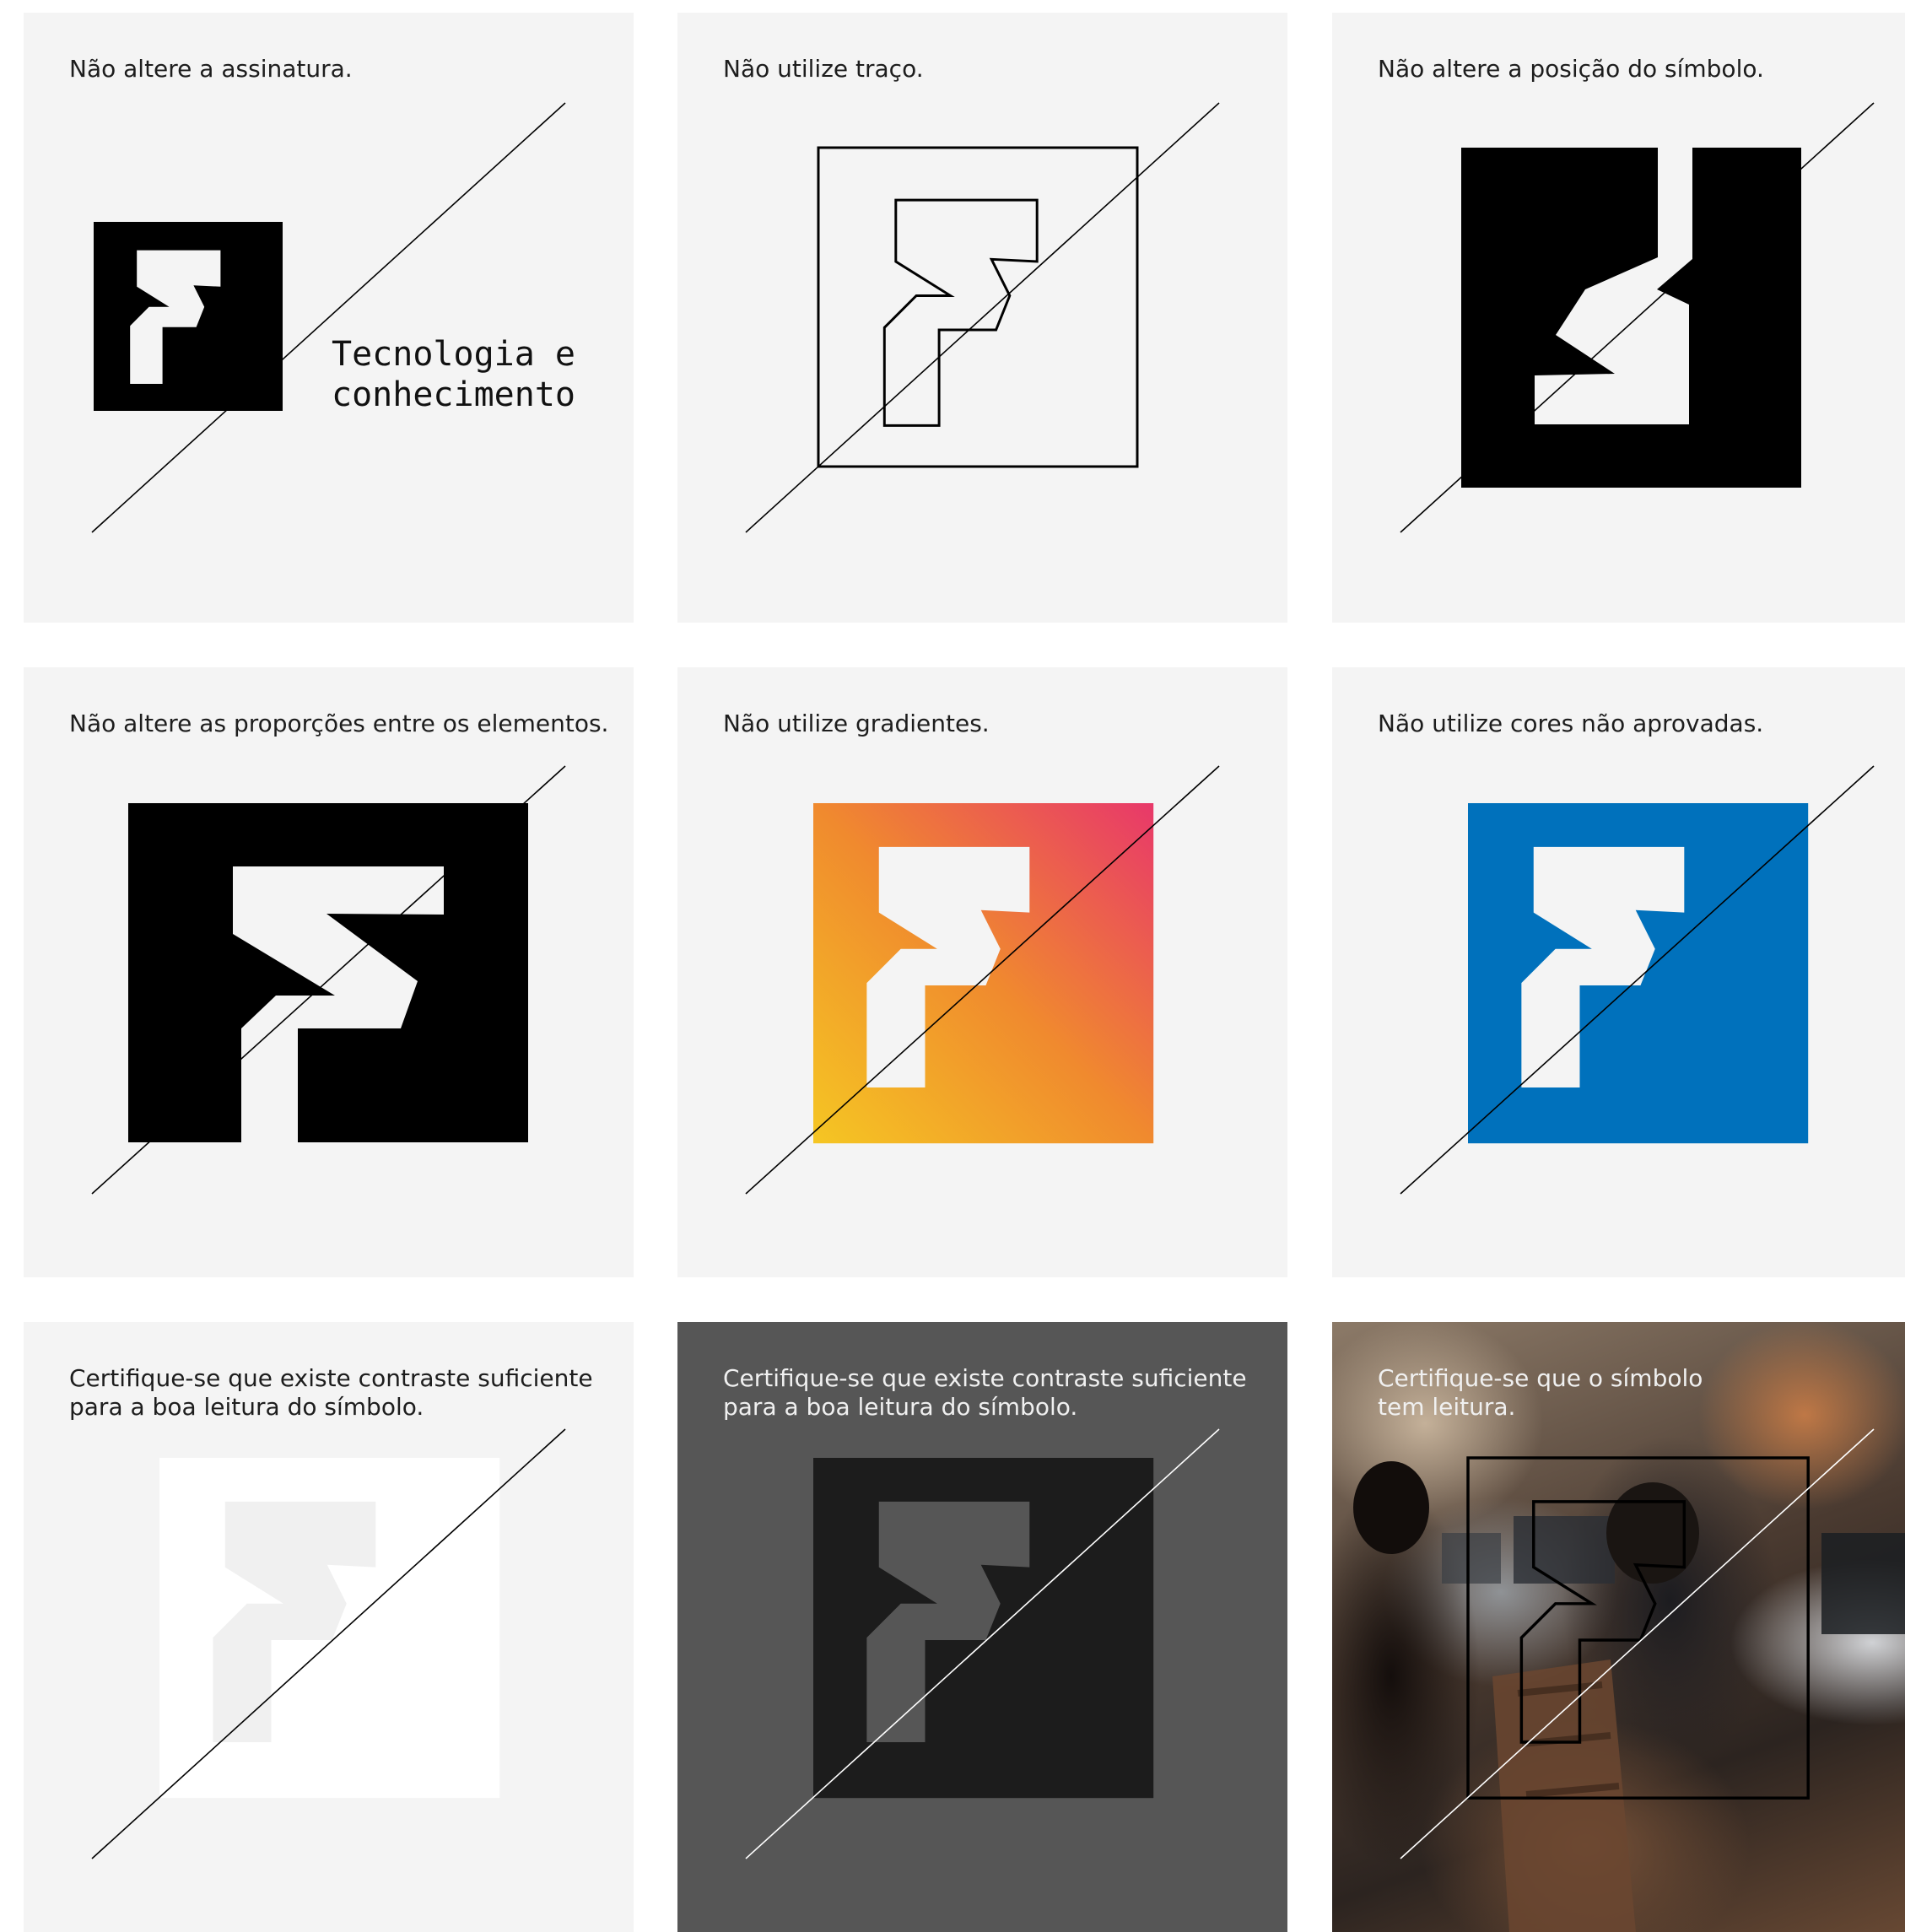 The height and width of the screenshot is (1932, 1905). Describe the element at coordinates (454, 395) in the screenshot. I see `logo-tagline-line2: conhecimento` at that location.